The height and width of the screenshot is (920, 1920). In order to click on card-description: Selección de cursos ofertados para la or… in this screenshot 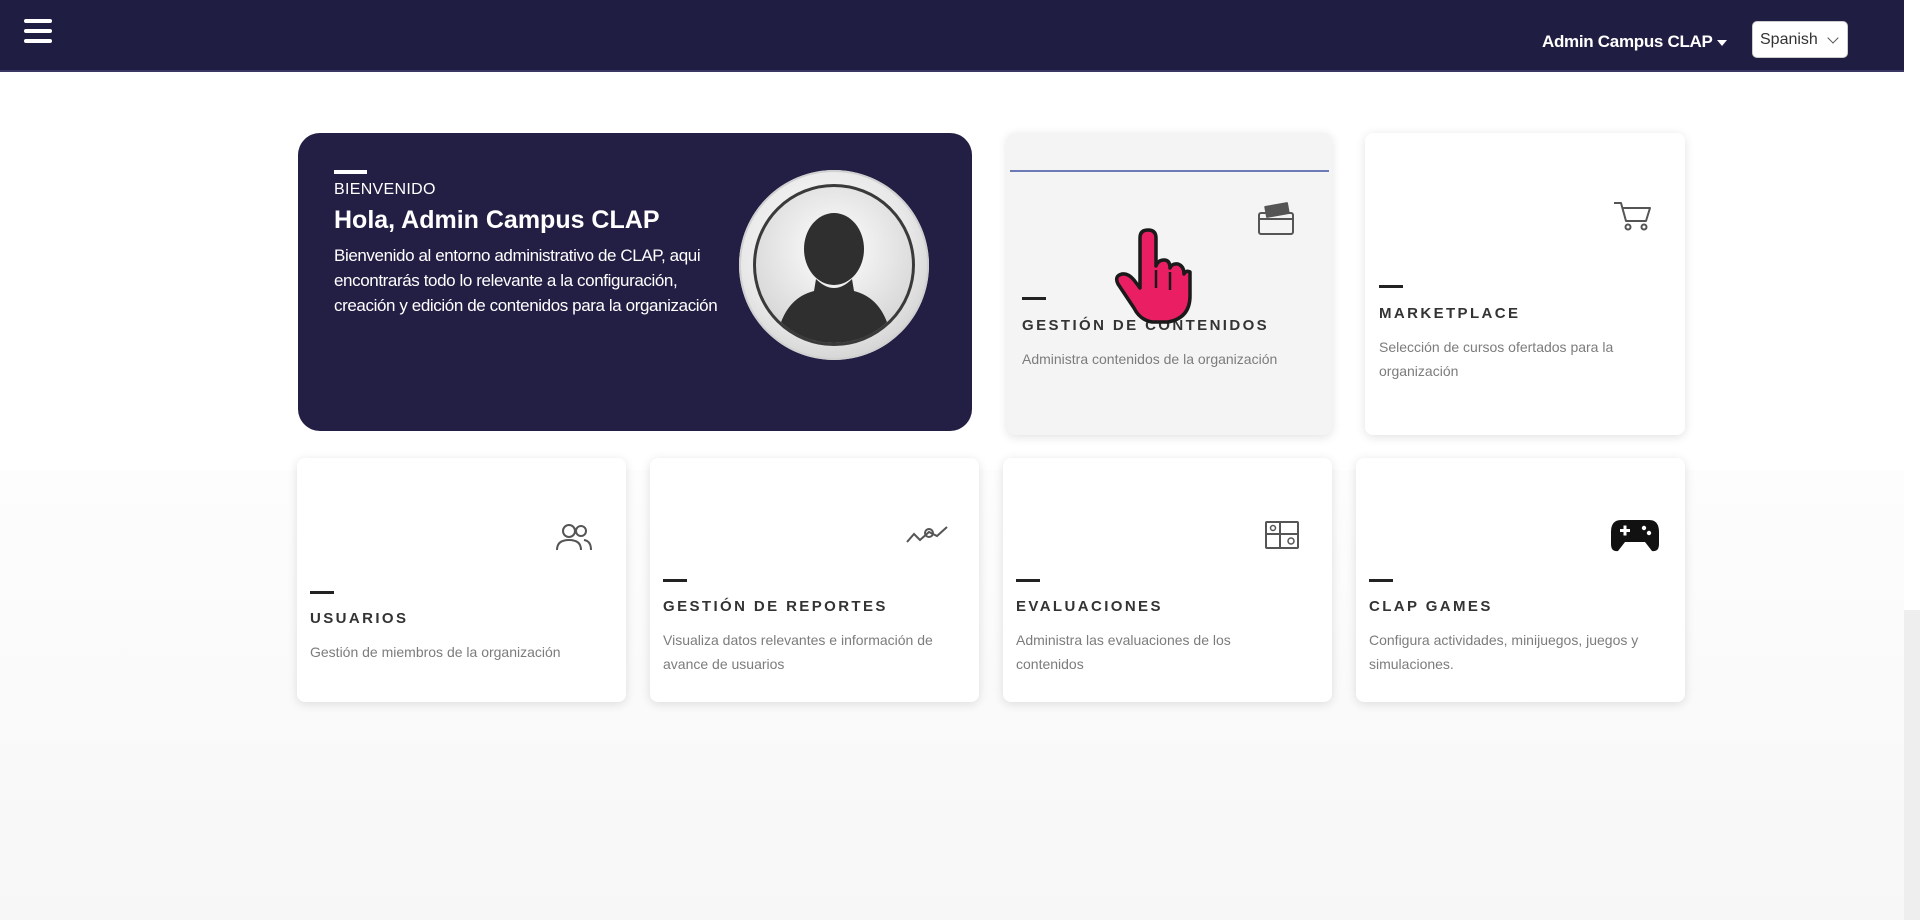, I will do `click(1496, 359)`.